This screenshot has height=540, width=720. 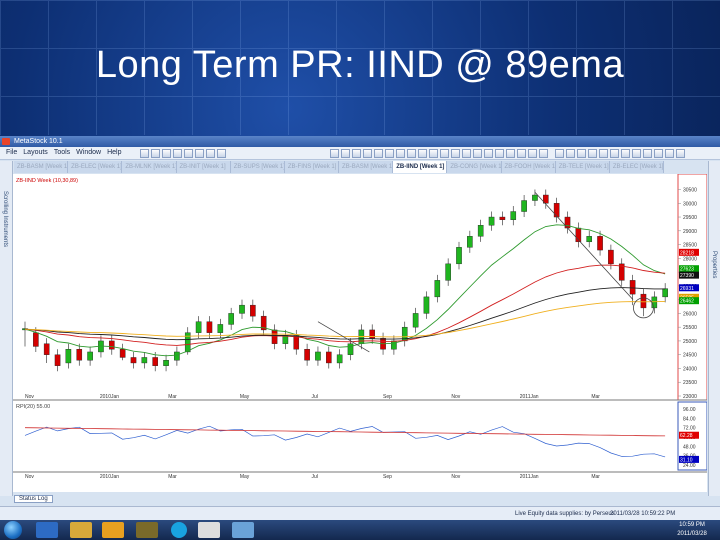 I want to click on taskbar-window-icon, so click(x=243, y=530).